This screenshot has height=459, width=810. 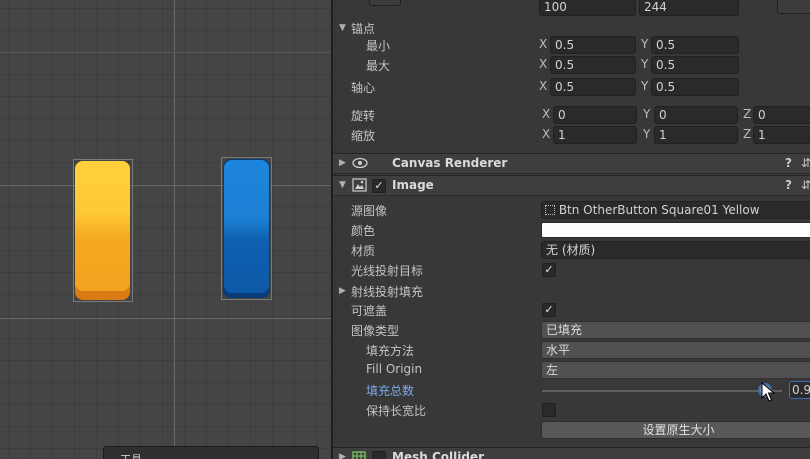 I want to click on pivot-x-label: X, so click(x=543, y=86).